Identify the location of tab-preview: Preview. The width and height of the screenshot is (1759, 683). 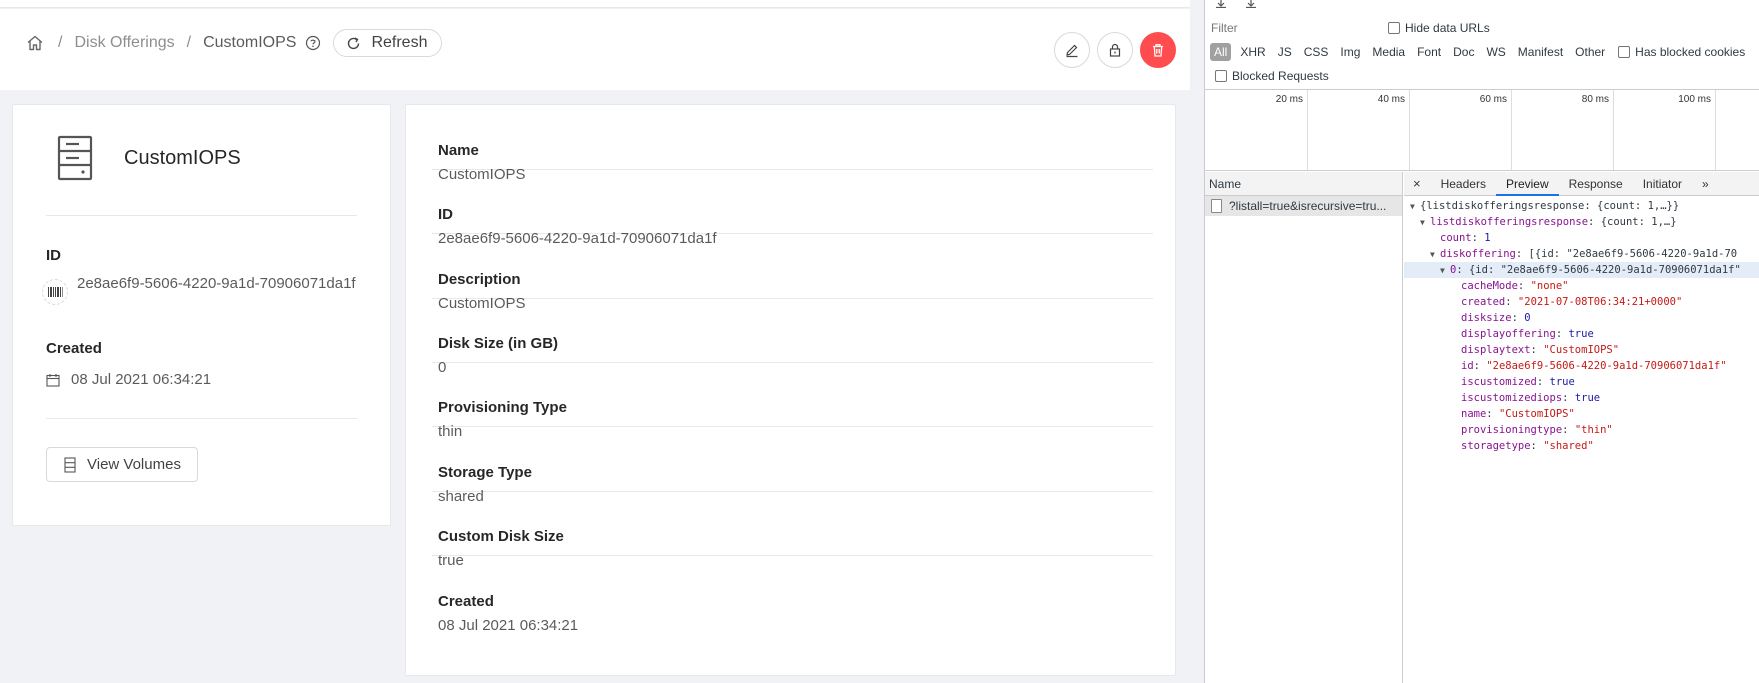
(1527, 184).